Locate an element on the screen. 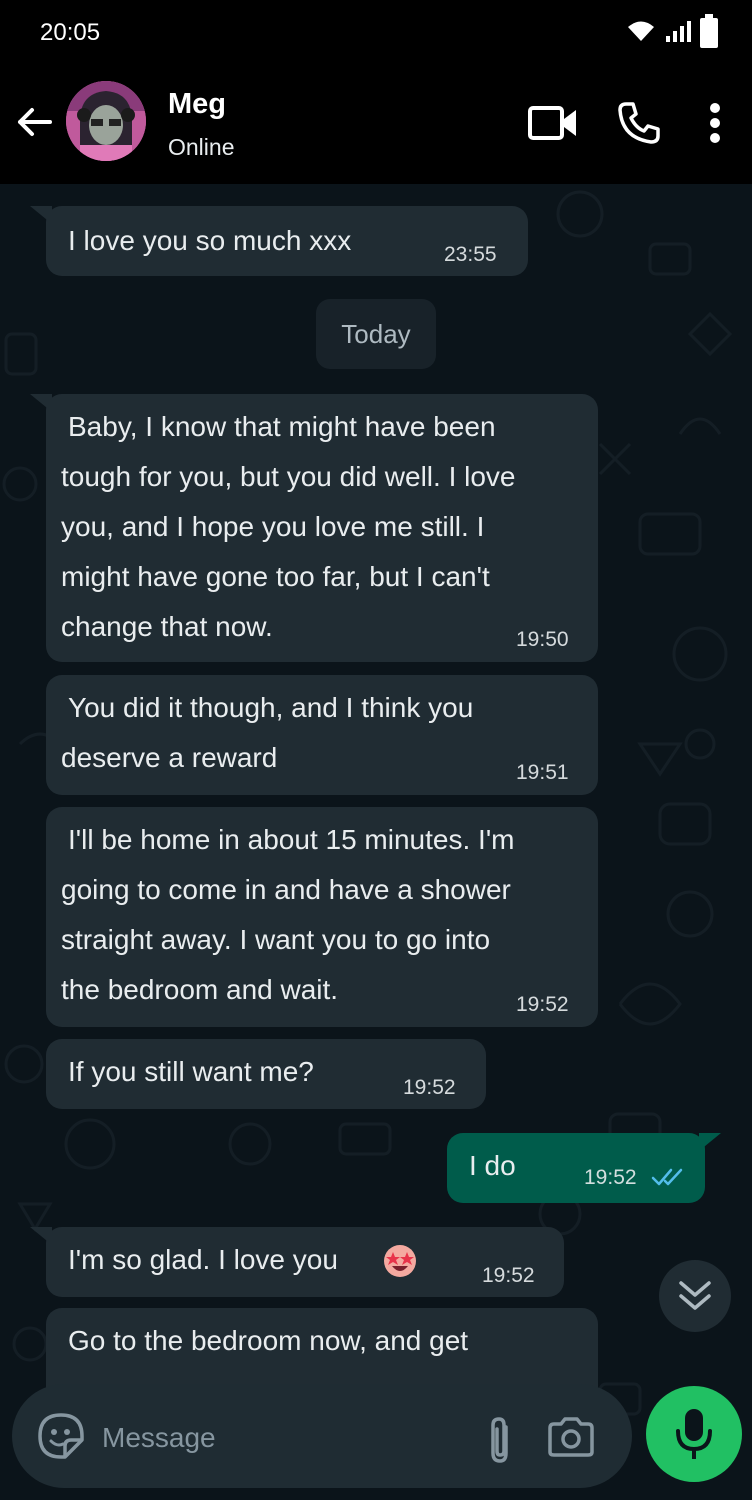 This screenshot has width=752, height=1500. voice-message-button is located at coordinates (694, 1434).